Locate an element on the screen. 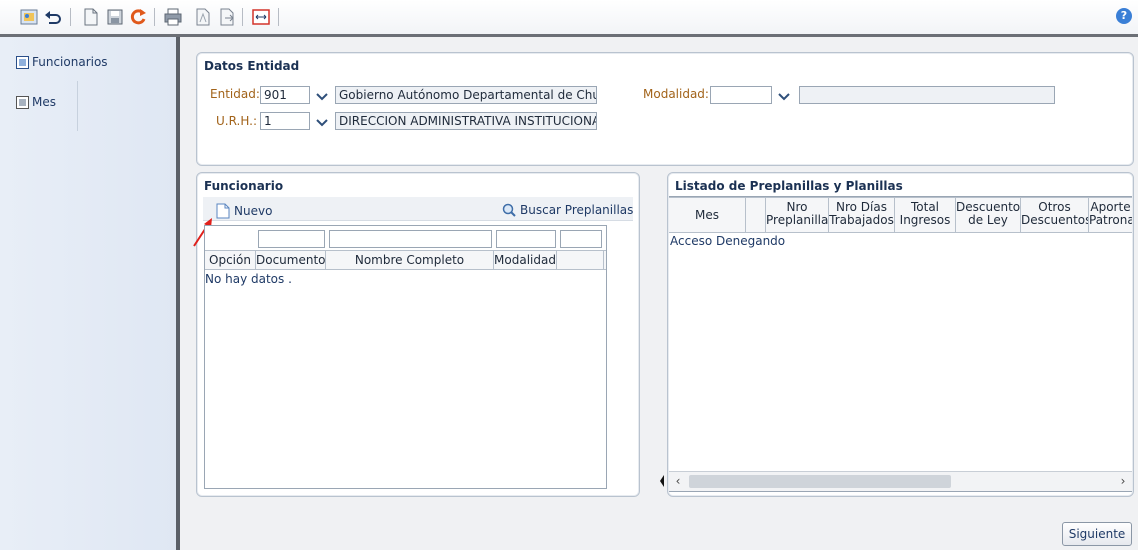 This screenshot has height=550, width=1138. panel-title: Datos Entidad is located at coordinates (252, 66).